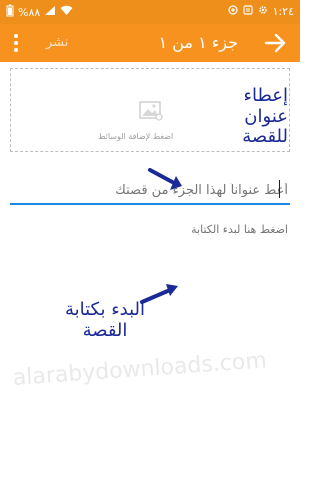 This screenshot has width=320, height=500. I want to click on annotation-title-hint: إعطاء عنوان للقصة, so click(265, 116).